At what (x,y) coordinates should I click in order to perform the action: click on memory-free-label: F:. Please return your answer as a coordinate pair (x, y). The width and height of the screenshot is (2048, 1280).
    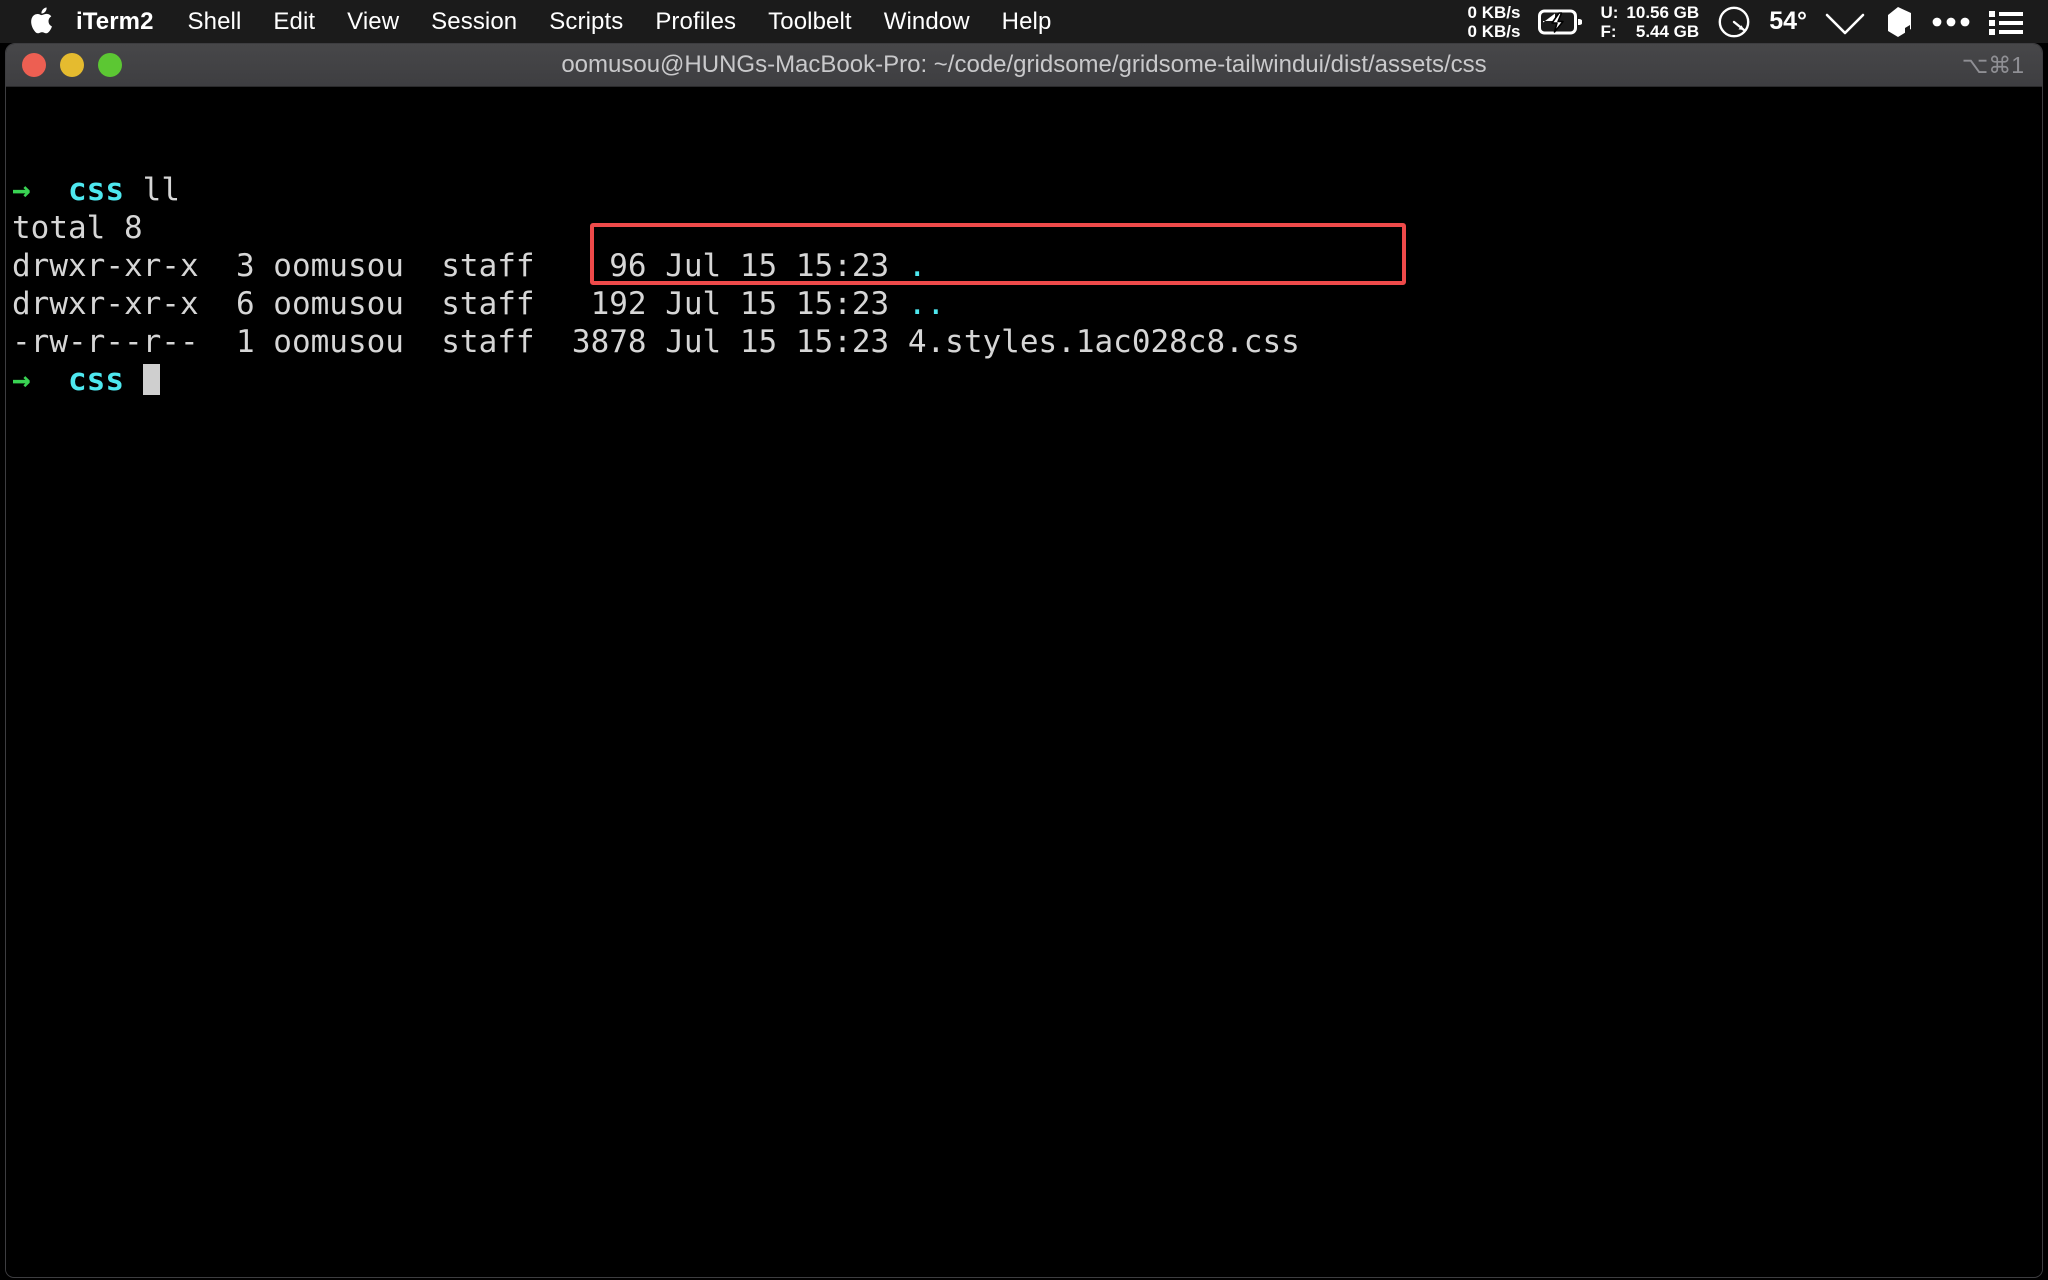
    Looking at the image, I should click on (1608, 31).